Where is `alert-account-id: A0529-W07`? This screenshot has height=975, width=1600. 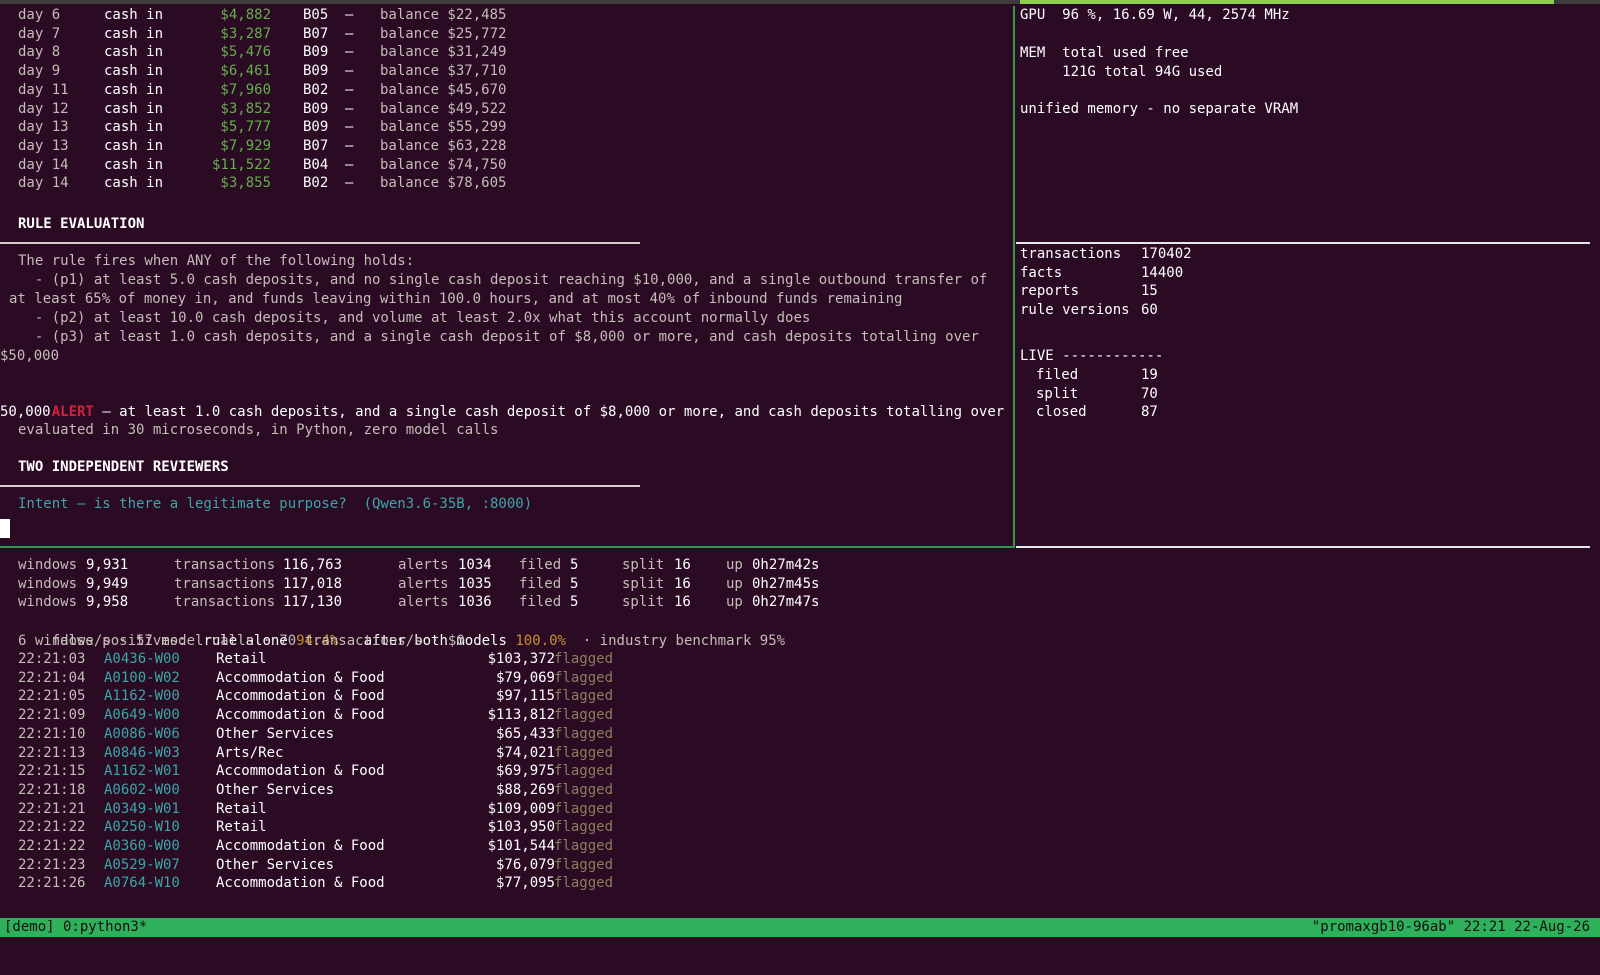
alert-account-id: A0529-W07 is located at coordinates (142, 864).